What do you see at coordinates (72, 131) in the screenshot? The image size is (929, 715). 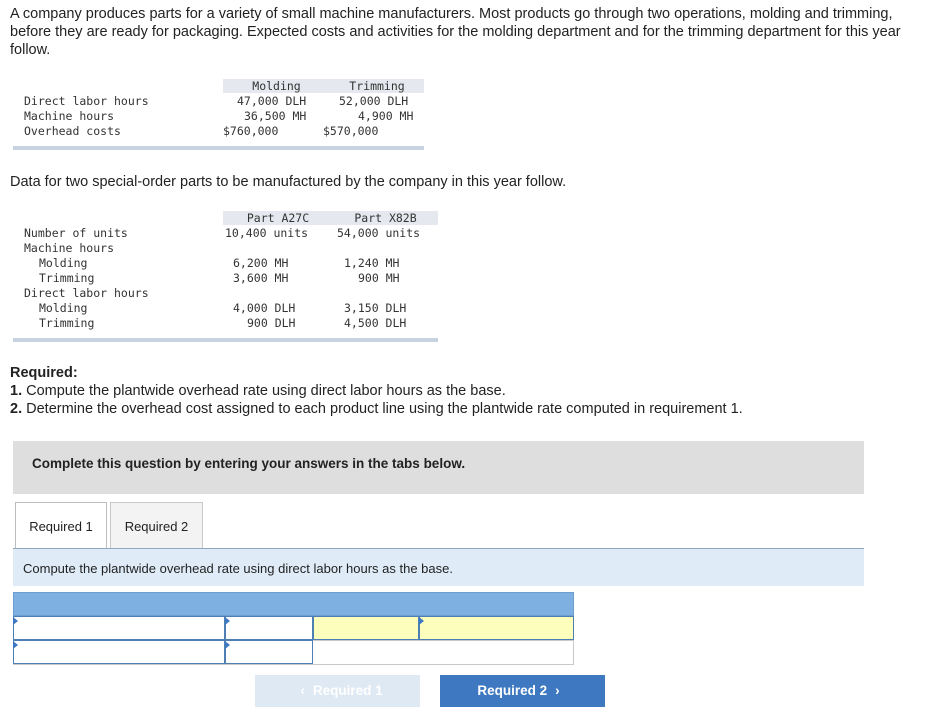 I see `row-label: Overhead costs` at bounding box center [72, 131].